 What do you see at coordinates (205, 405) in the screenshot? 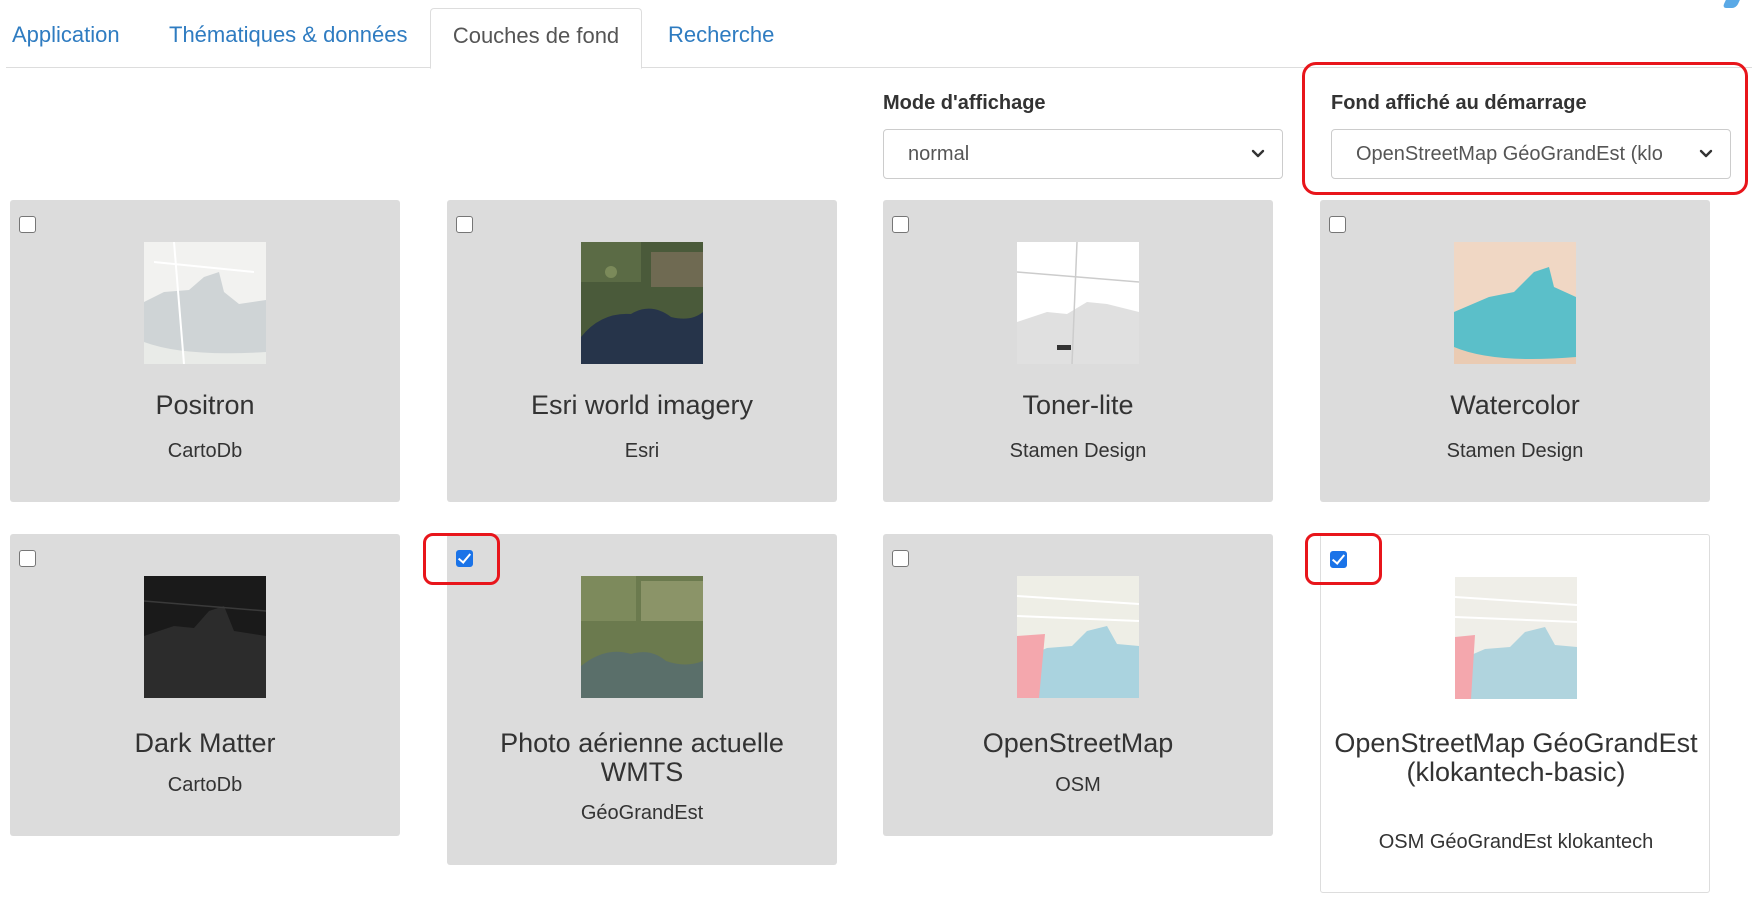
I see `card-title: Positron` at bounding box center [205, 405].